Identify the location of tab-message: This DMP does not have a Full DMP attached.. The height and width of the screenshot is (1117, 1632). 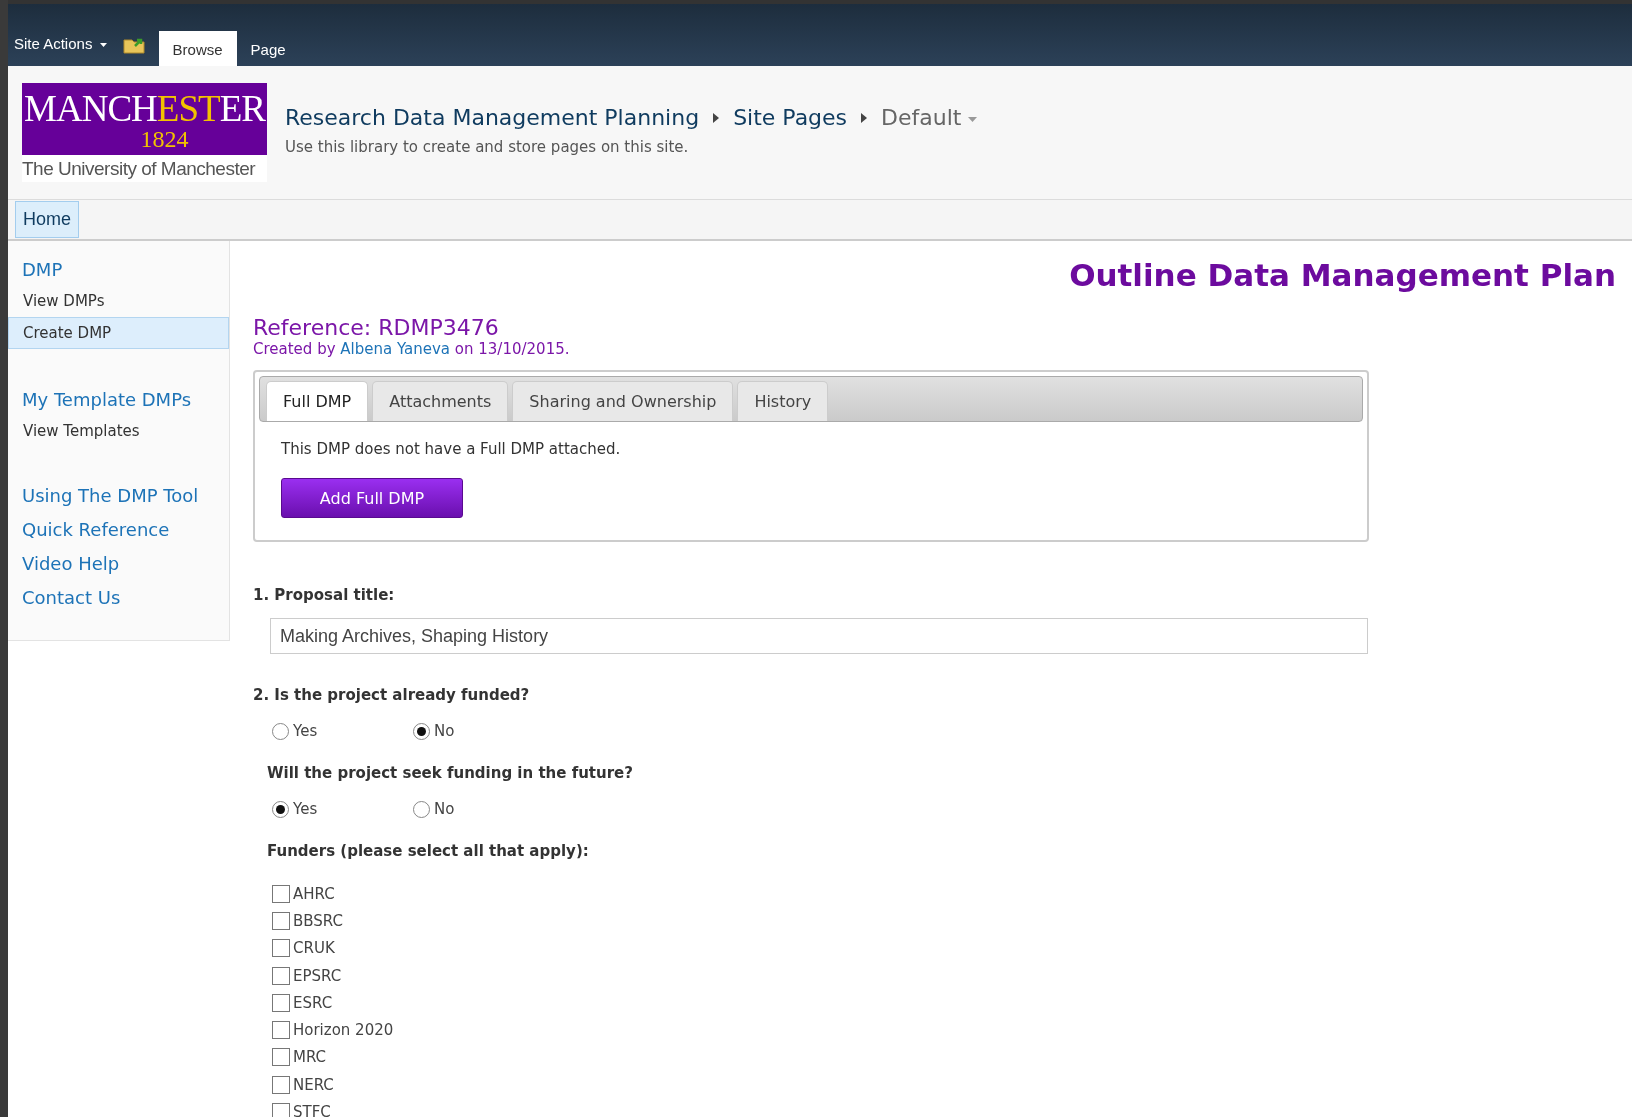
(451, 449).